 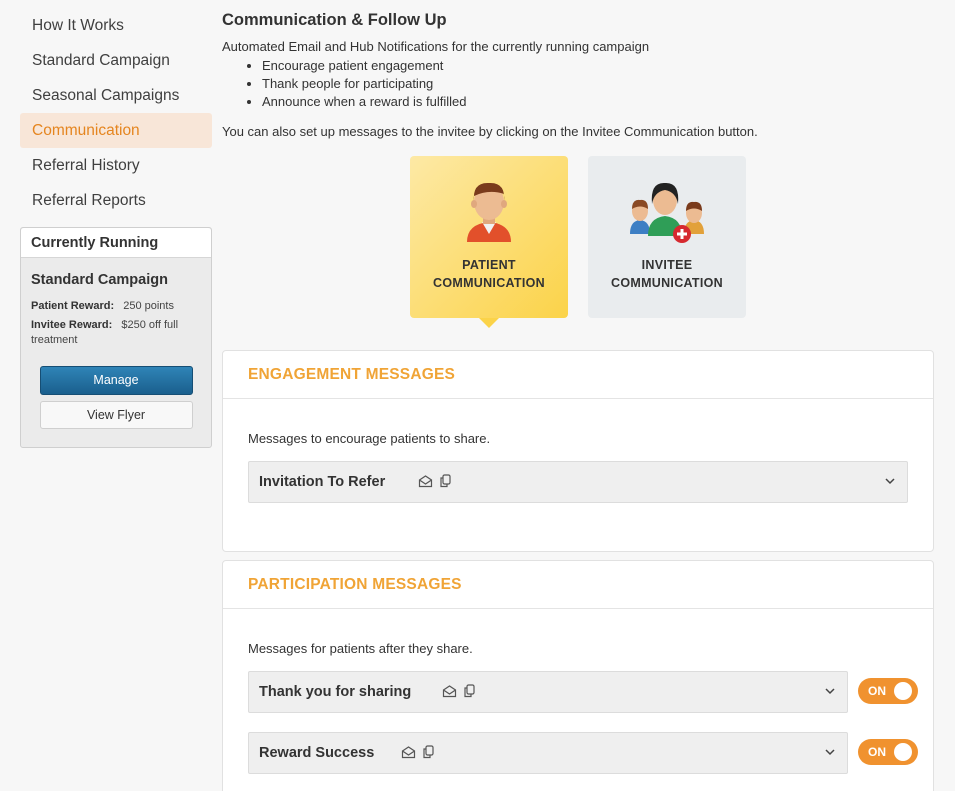 I want to click on sidebar-item-referral-history: Referral History, so click(x=116, y=165).